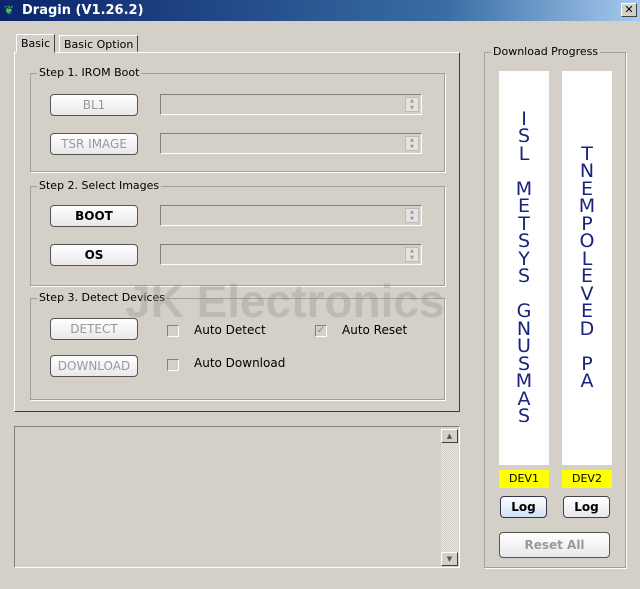 This screenshot has height=589, width=640. Describe the element at coordinates (94, 329) in the screenshot. I see `detect-button: DETECT` at that location.